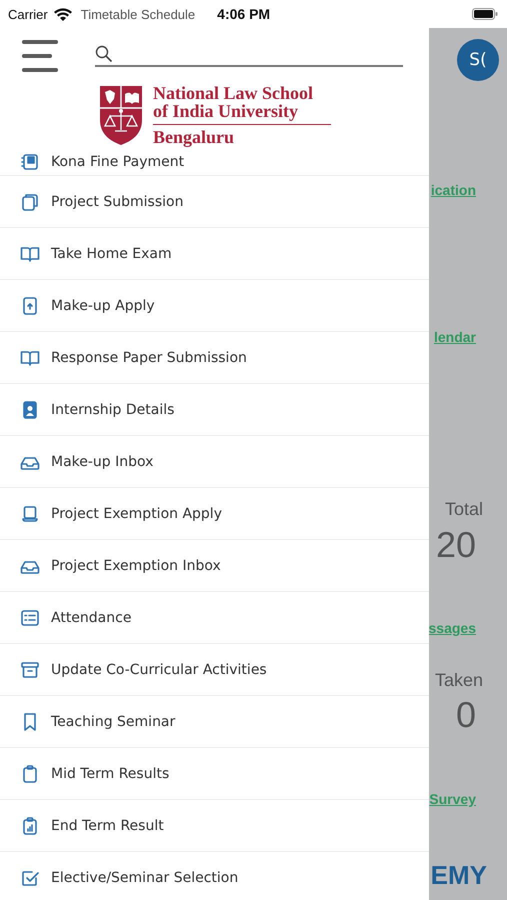 This screenshot has height=900, width=507. Describe the element at coordinates (214, 254) in the screenshot. I see `menu-item: Take Home Exam` at that location.